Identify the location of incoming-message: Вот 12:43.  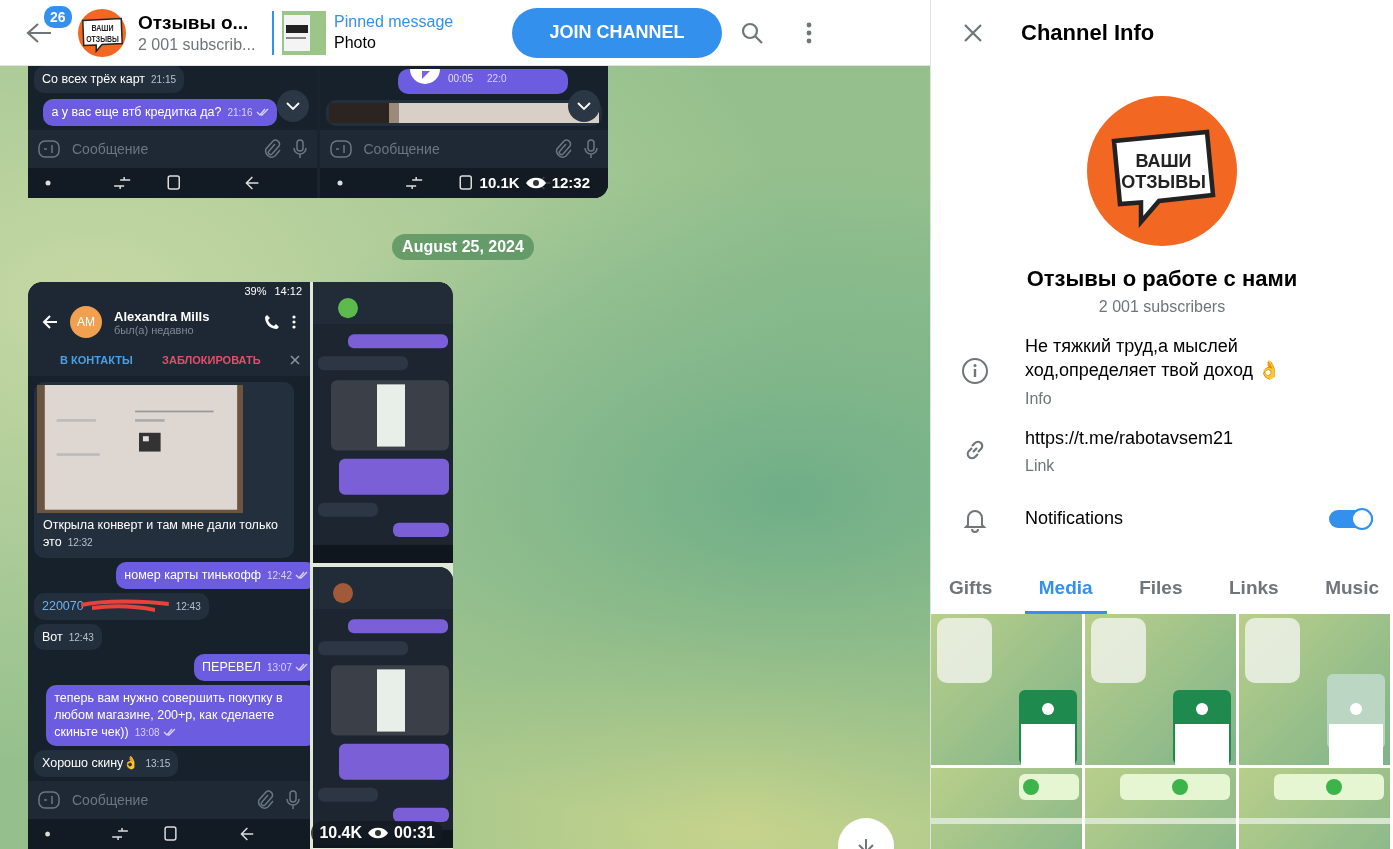
(68, 637).